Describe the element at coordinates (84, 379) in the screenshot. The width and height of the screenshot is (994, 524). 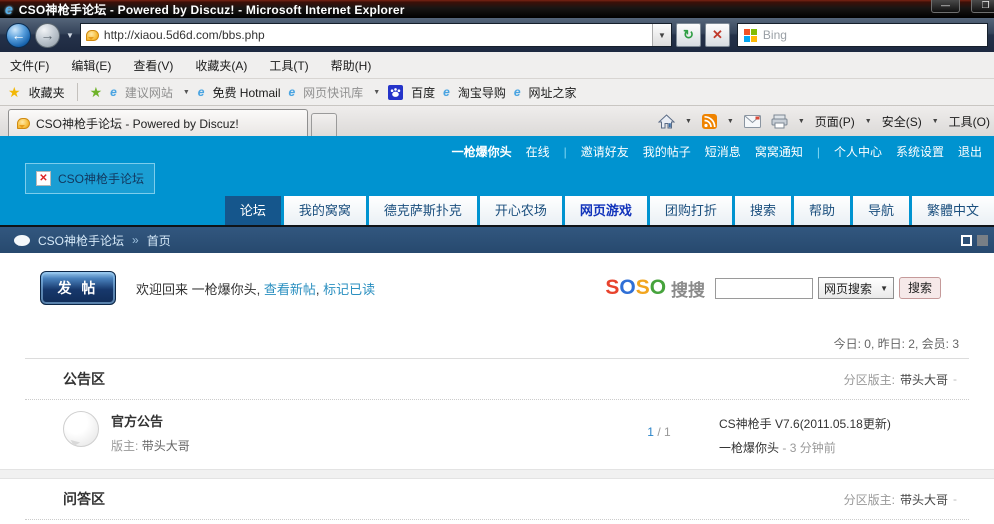
I see `section-title: 公告区` at that location.